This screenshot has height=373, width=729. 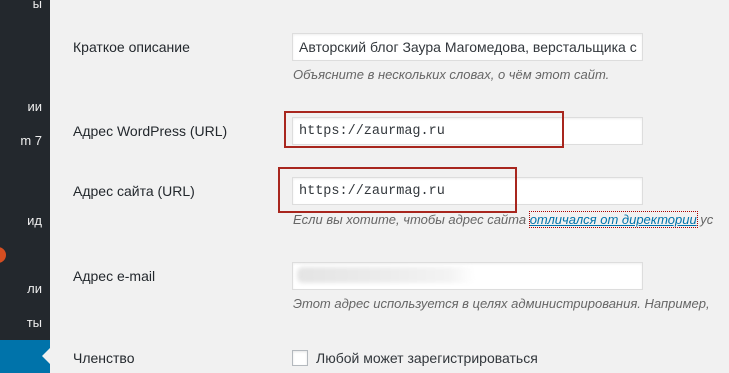 I want to click on sidebar-item: ид, so click(x=34, y=220).